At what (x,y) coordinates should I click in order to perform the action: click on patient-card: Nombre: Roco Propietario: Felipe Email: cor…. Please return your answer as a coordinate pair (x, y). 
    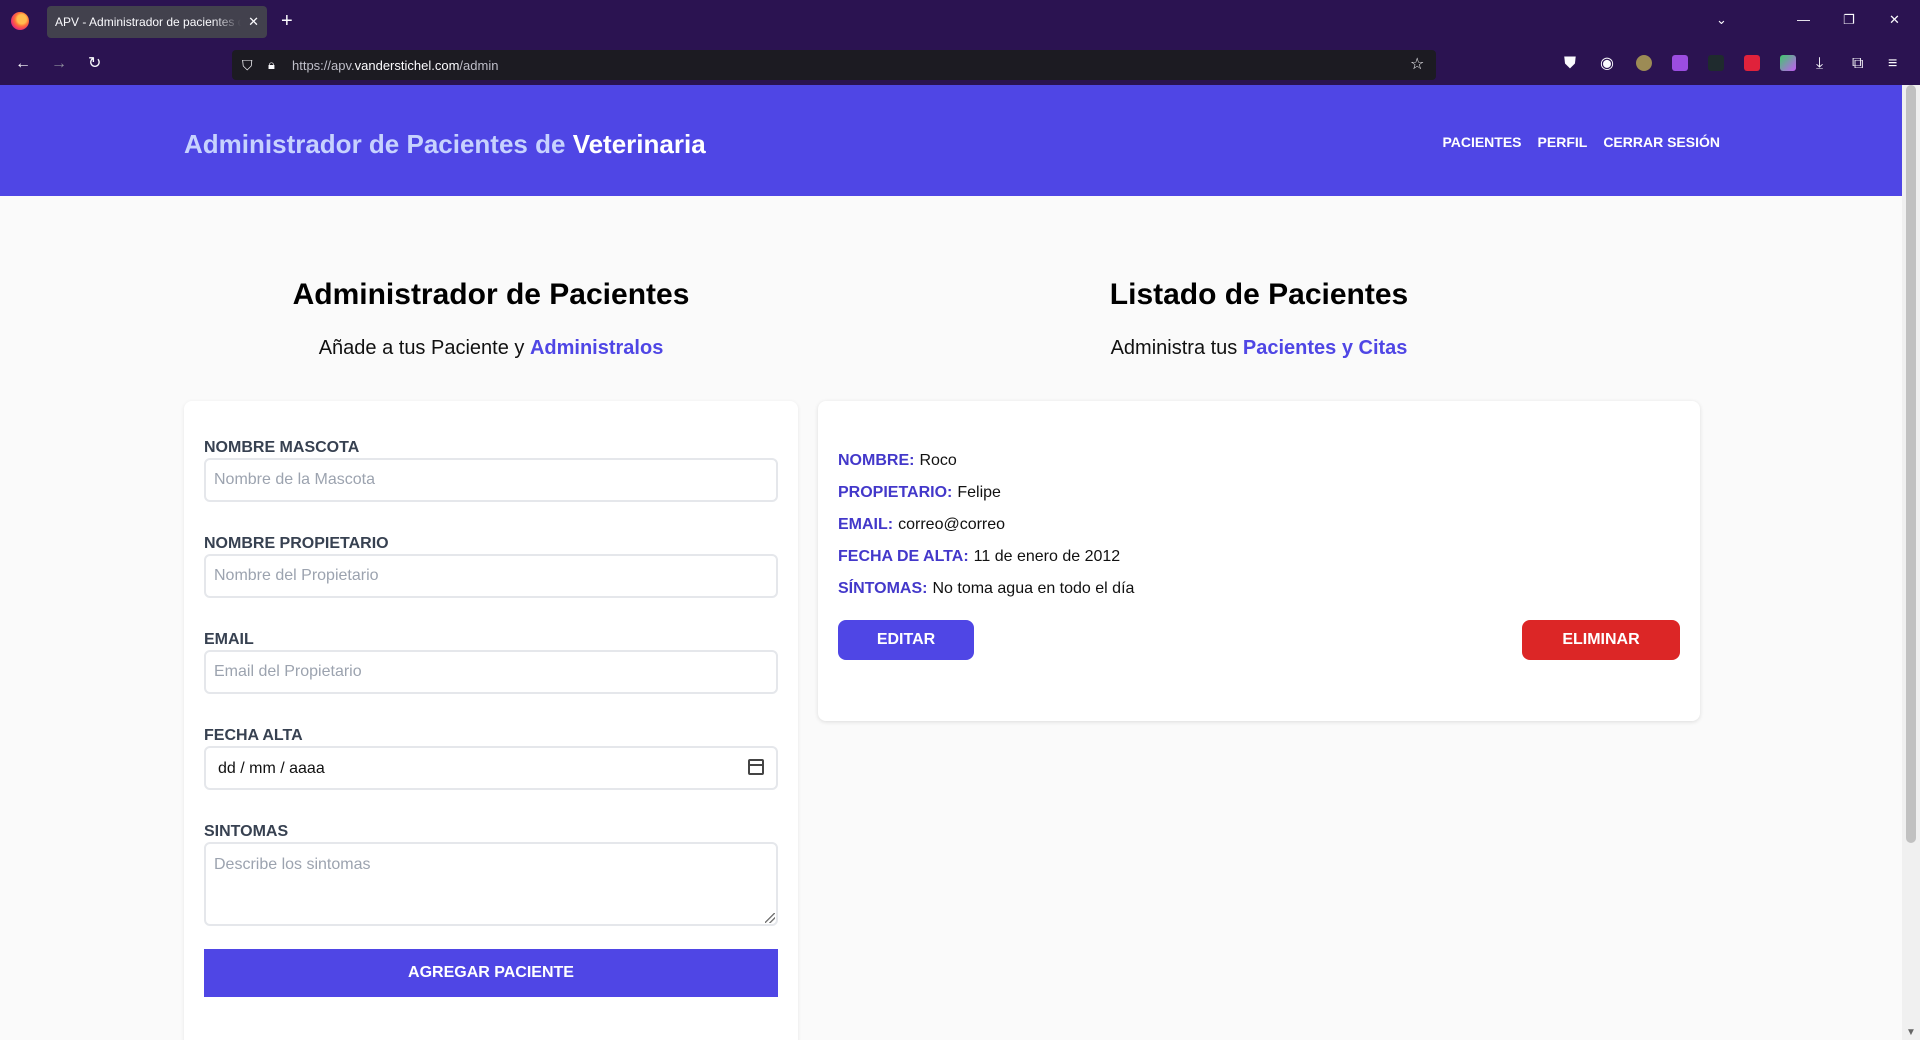
    Looking at the image, I should click on (1259, 561).